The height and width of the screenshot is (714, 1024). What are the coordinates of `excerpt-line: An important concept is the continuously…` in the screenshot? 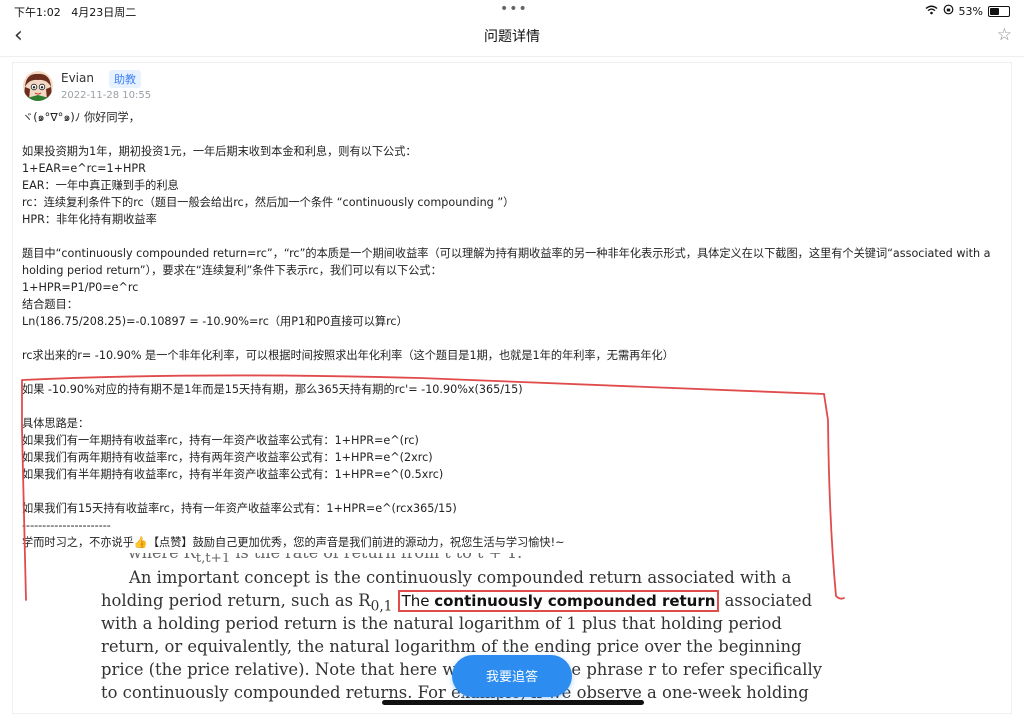 It's located at (460, 577).